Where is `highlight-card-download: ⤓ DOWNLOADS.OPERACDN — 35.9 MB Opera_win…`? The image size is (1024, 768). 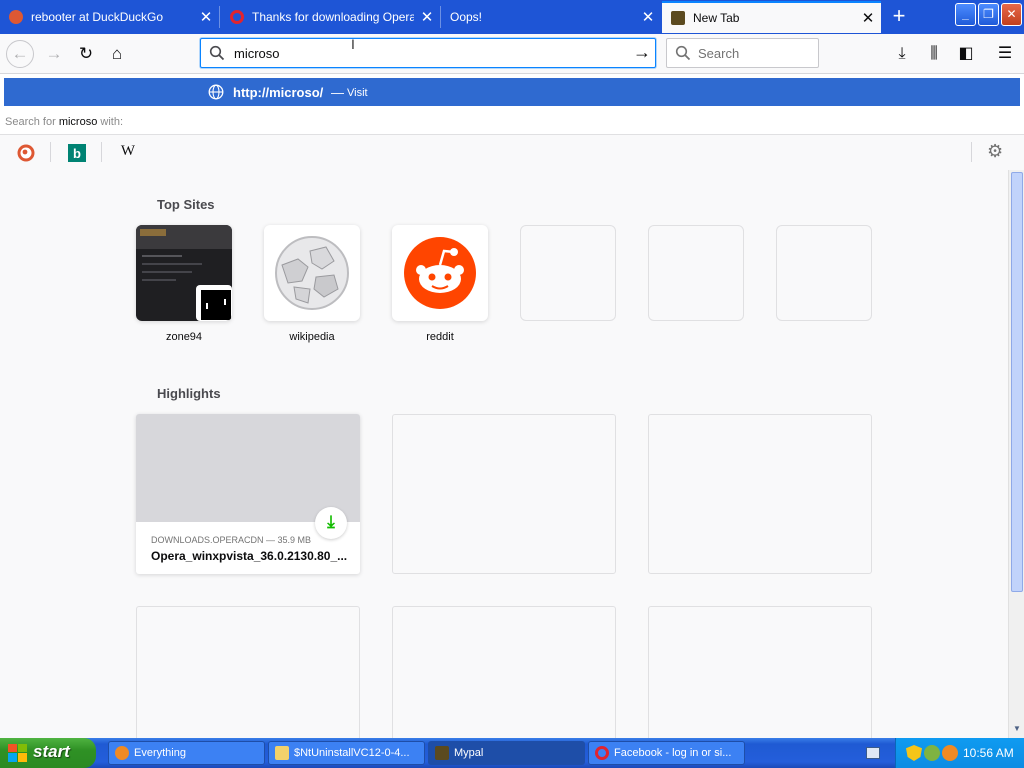 highlight-card-download: ⤓ DOWNLOADS.OPERACDN — 35.9 MB Opera_win… is located at coordinates (248, 494).